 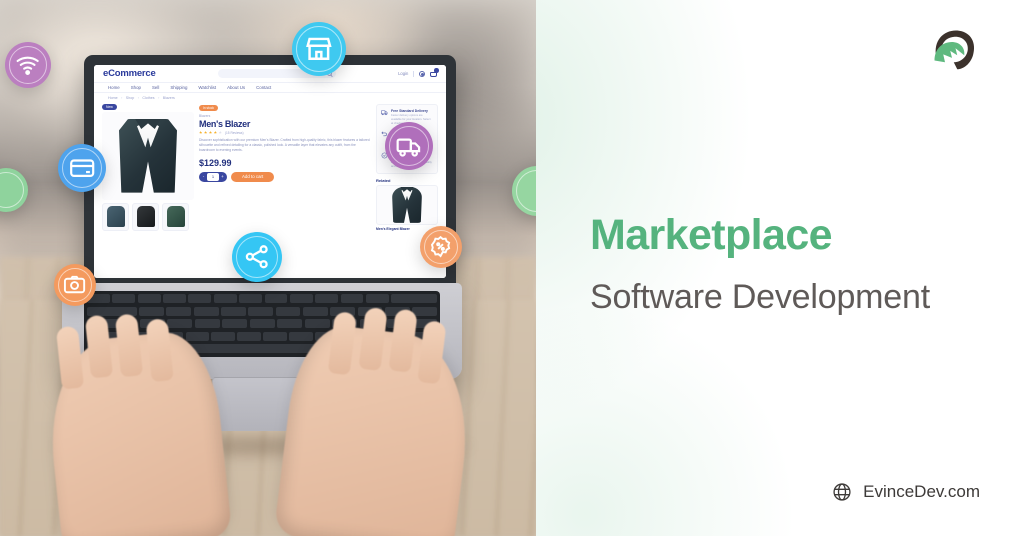 I want to click on product-title: Men's Blazer, so click(x=225, y=123).